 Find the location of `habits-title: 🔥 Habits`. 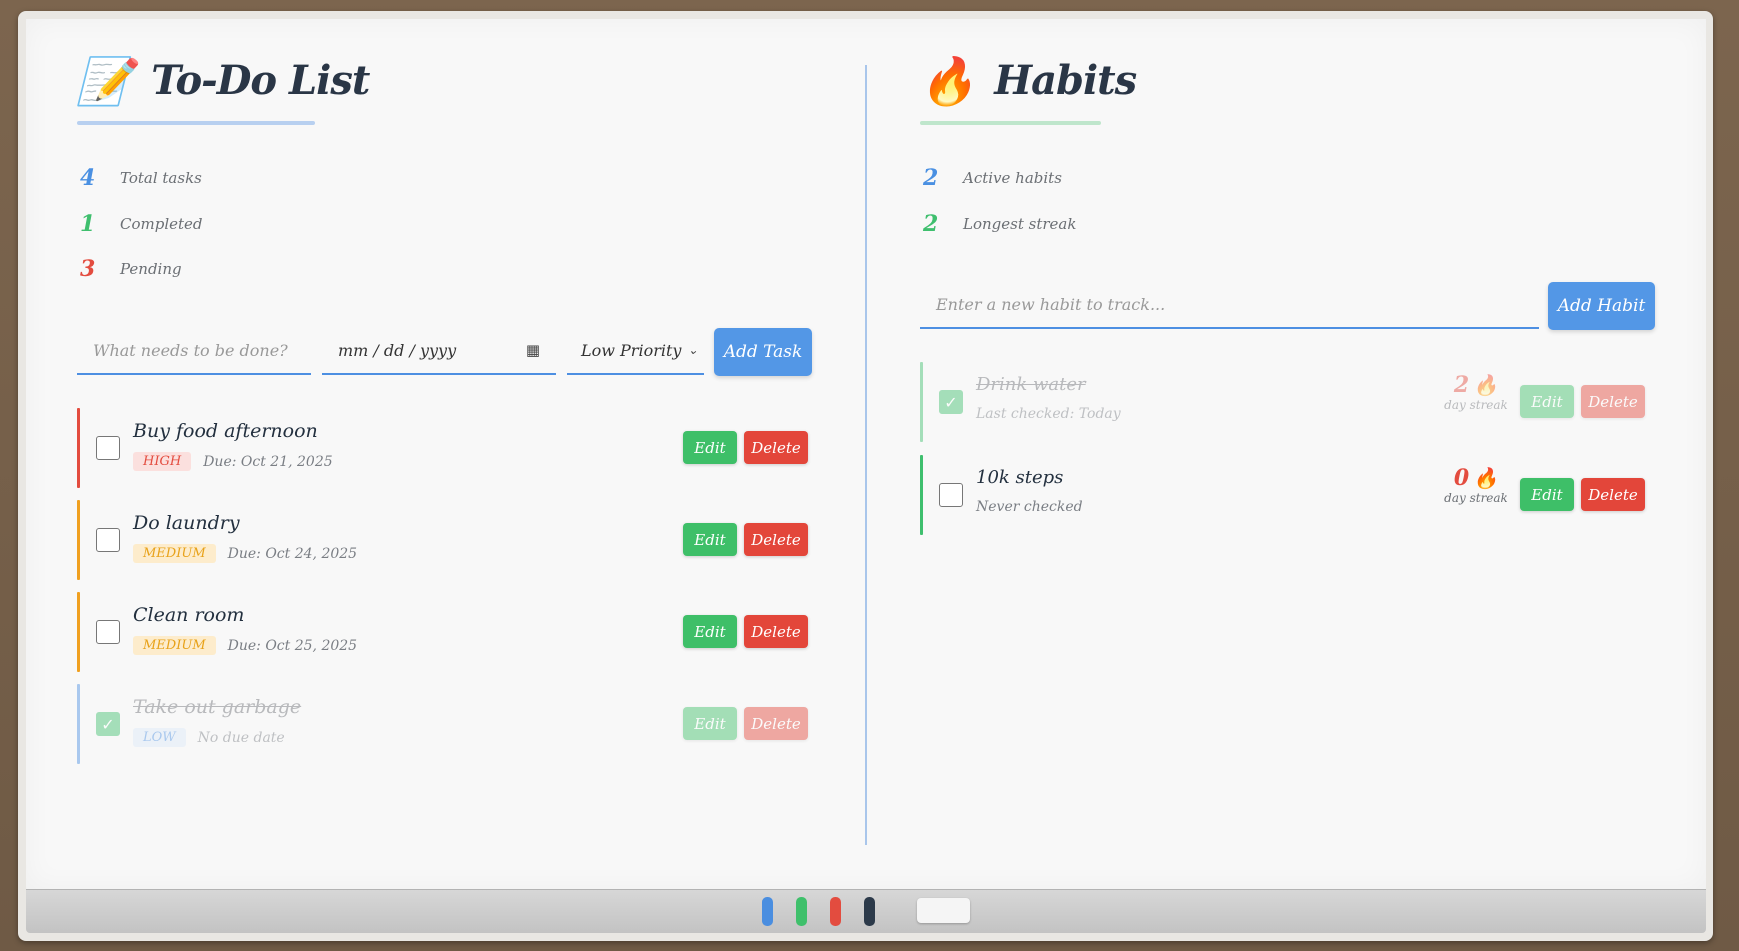

habits-title: 🔥 Habits is located at coordinates (1028, 80).